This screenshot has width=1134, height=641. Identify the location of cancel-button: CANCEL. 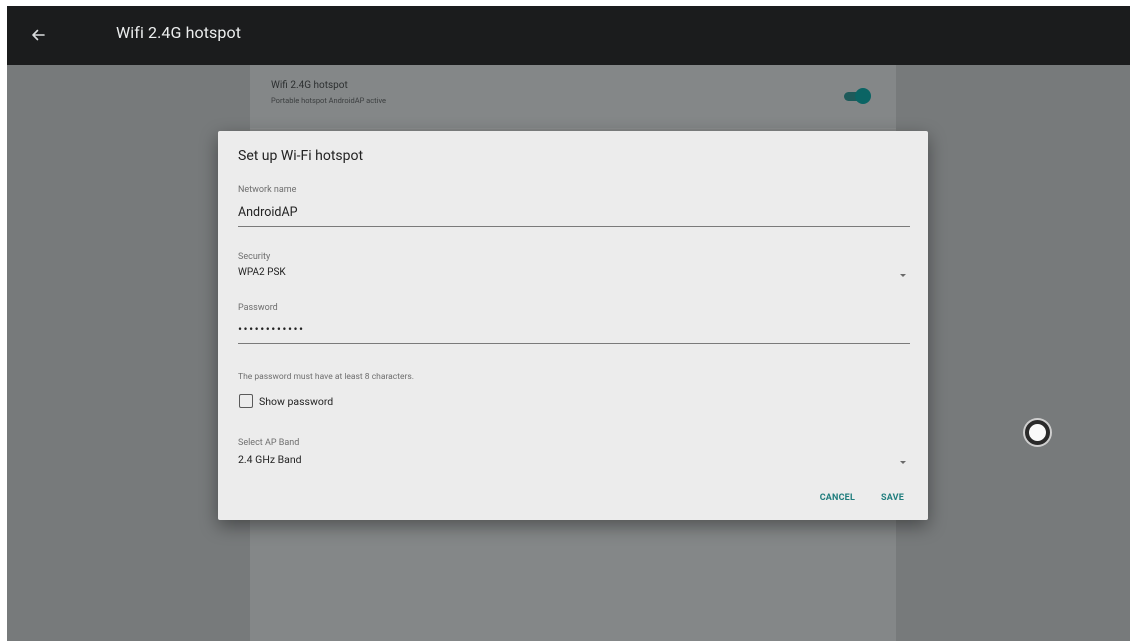
(837, 498).